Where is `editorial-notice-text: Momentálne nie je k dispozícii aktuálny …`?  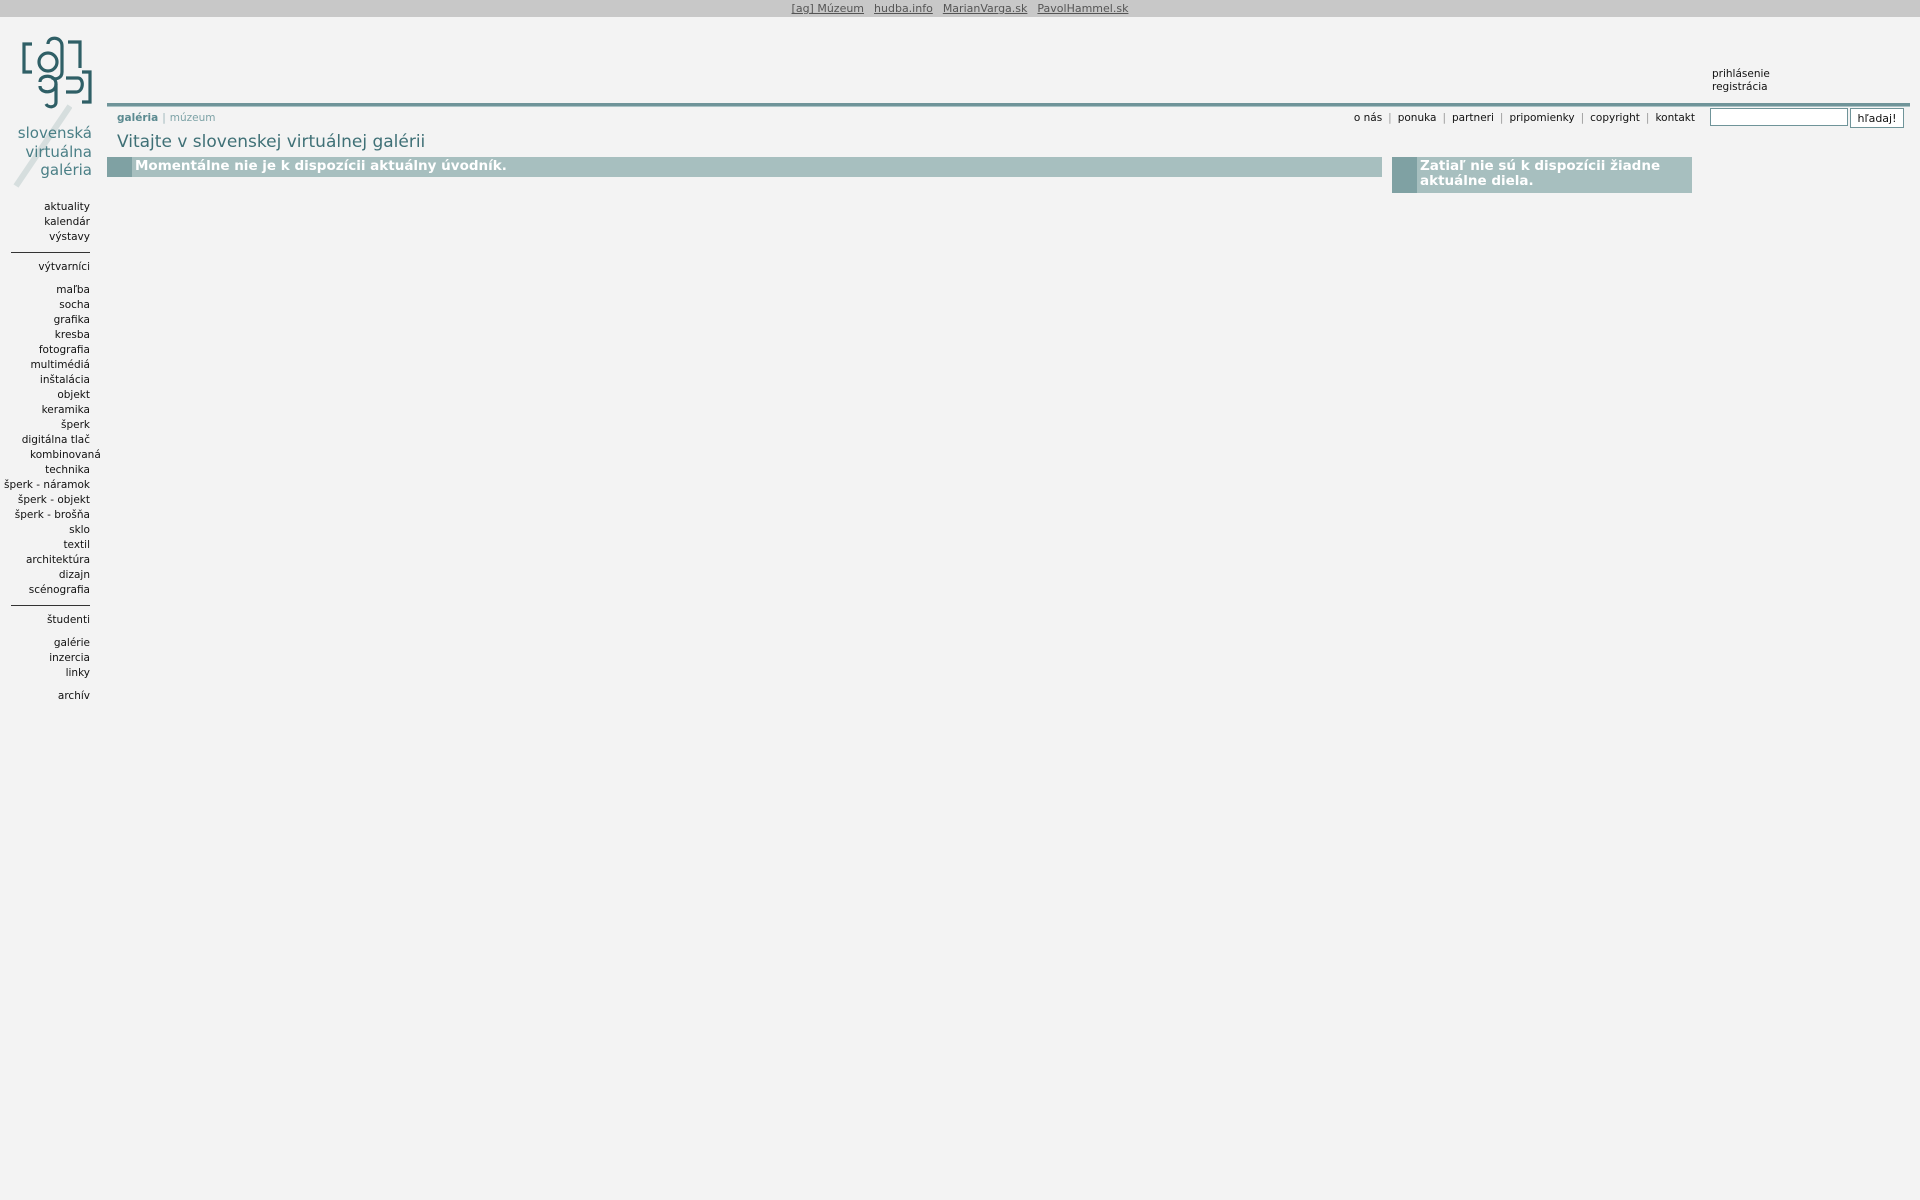
editorial-notice-text: Momentálne nie je k dispozícii aktuálny … is located at coordinates (321, 166).